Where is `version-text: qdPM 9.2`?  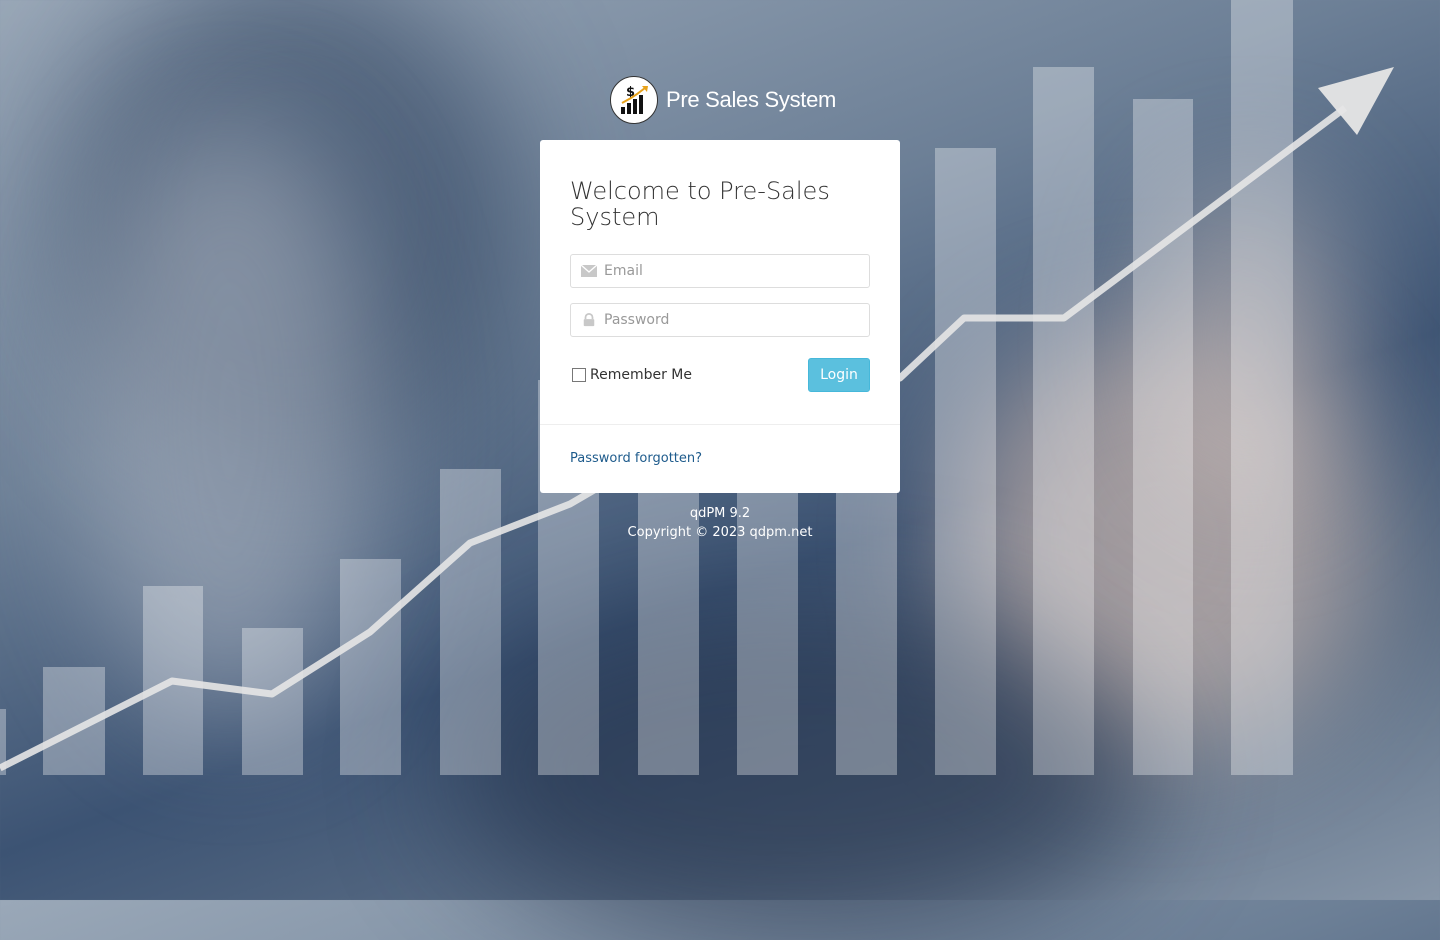 version-text: qdPM 9.2 is located at coordinates (720, 513).